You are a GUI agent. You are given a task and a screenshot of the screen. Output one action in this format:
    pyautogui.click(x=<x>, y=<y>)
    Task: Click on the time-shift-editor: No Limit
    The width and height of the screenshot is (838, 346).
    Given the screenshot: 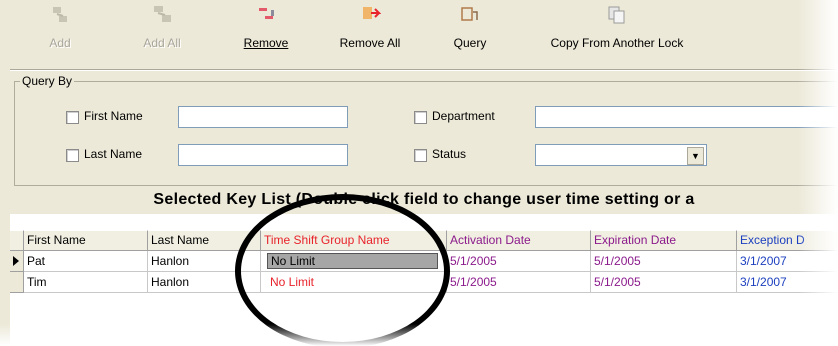 What is the action you would take?
    pyautogui.click(x=352, y=261)
    